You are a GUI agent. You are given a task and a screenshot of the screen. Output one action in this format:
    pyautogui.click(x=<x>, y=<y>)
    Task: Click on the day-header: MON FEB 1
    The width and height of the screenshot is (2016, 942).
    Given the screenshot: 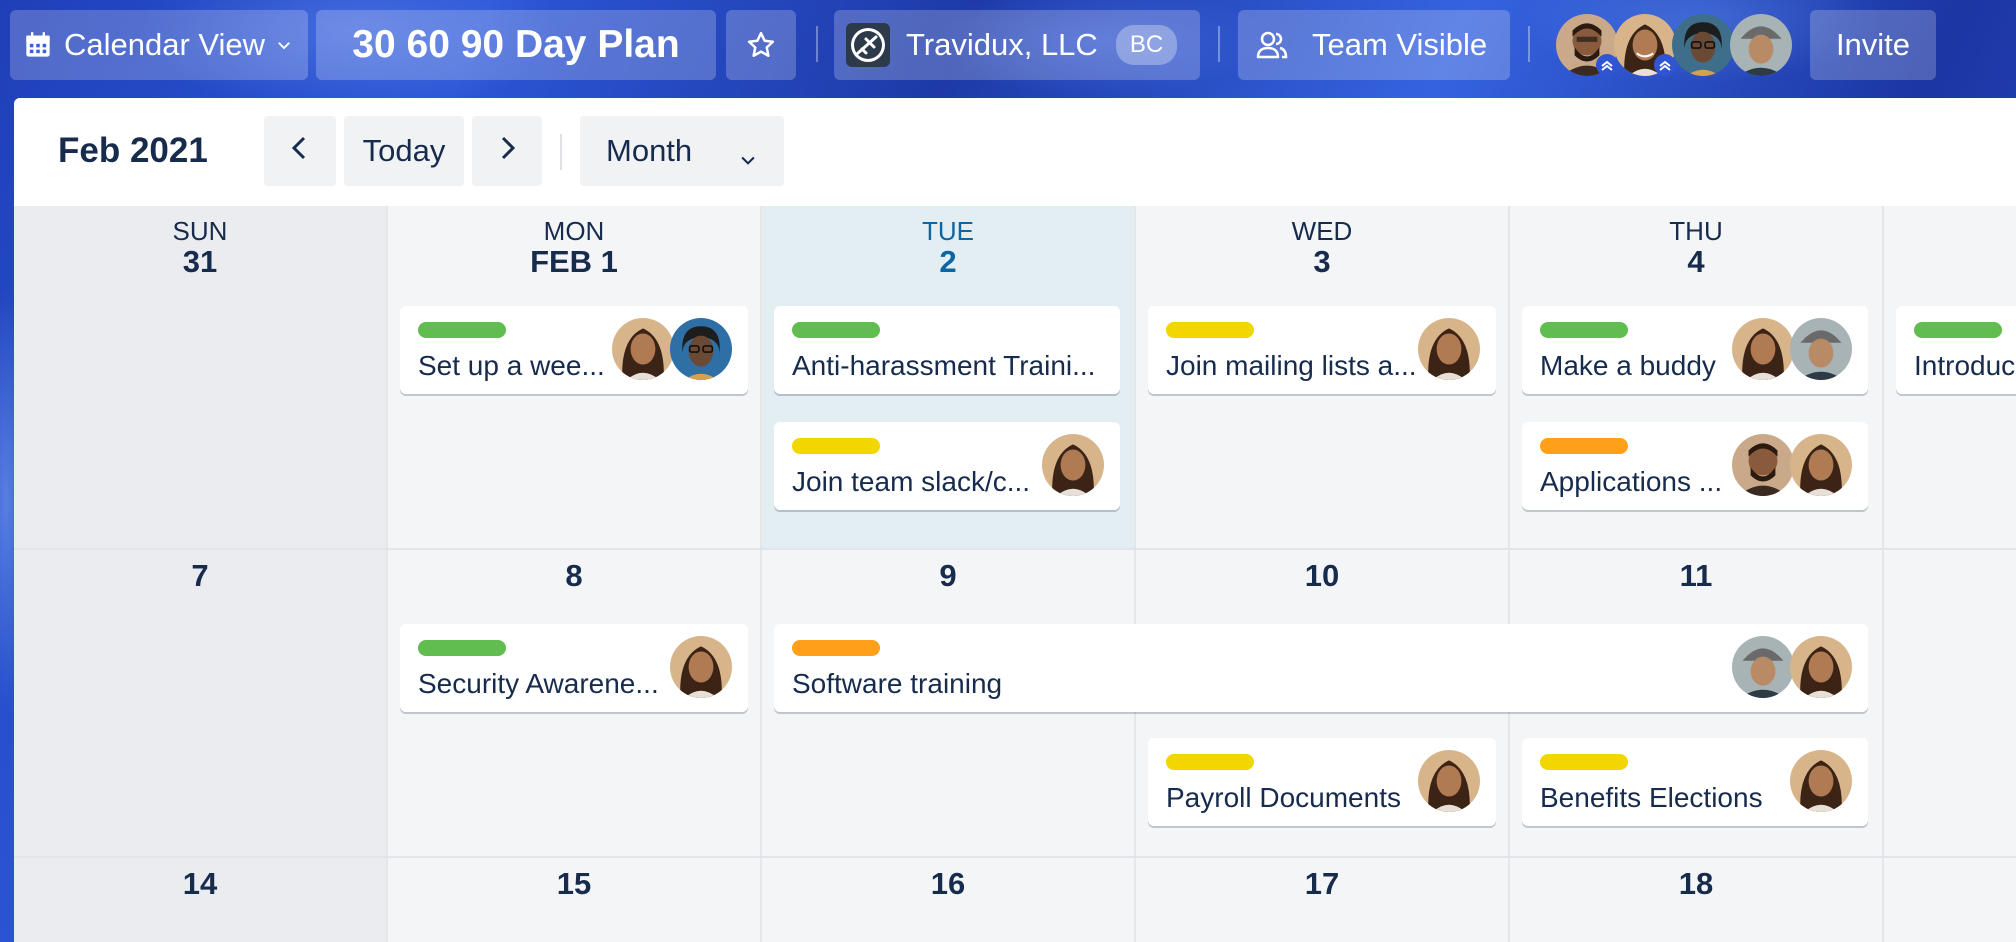 What is the action you would take?
    pyautogui.click(x=574, y=247)
    